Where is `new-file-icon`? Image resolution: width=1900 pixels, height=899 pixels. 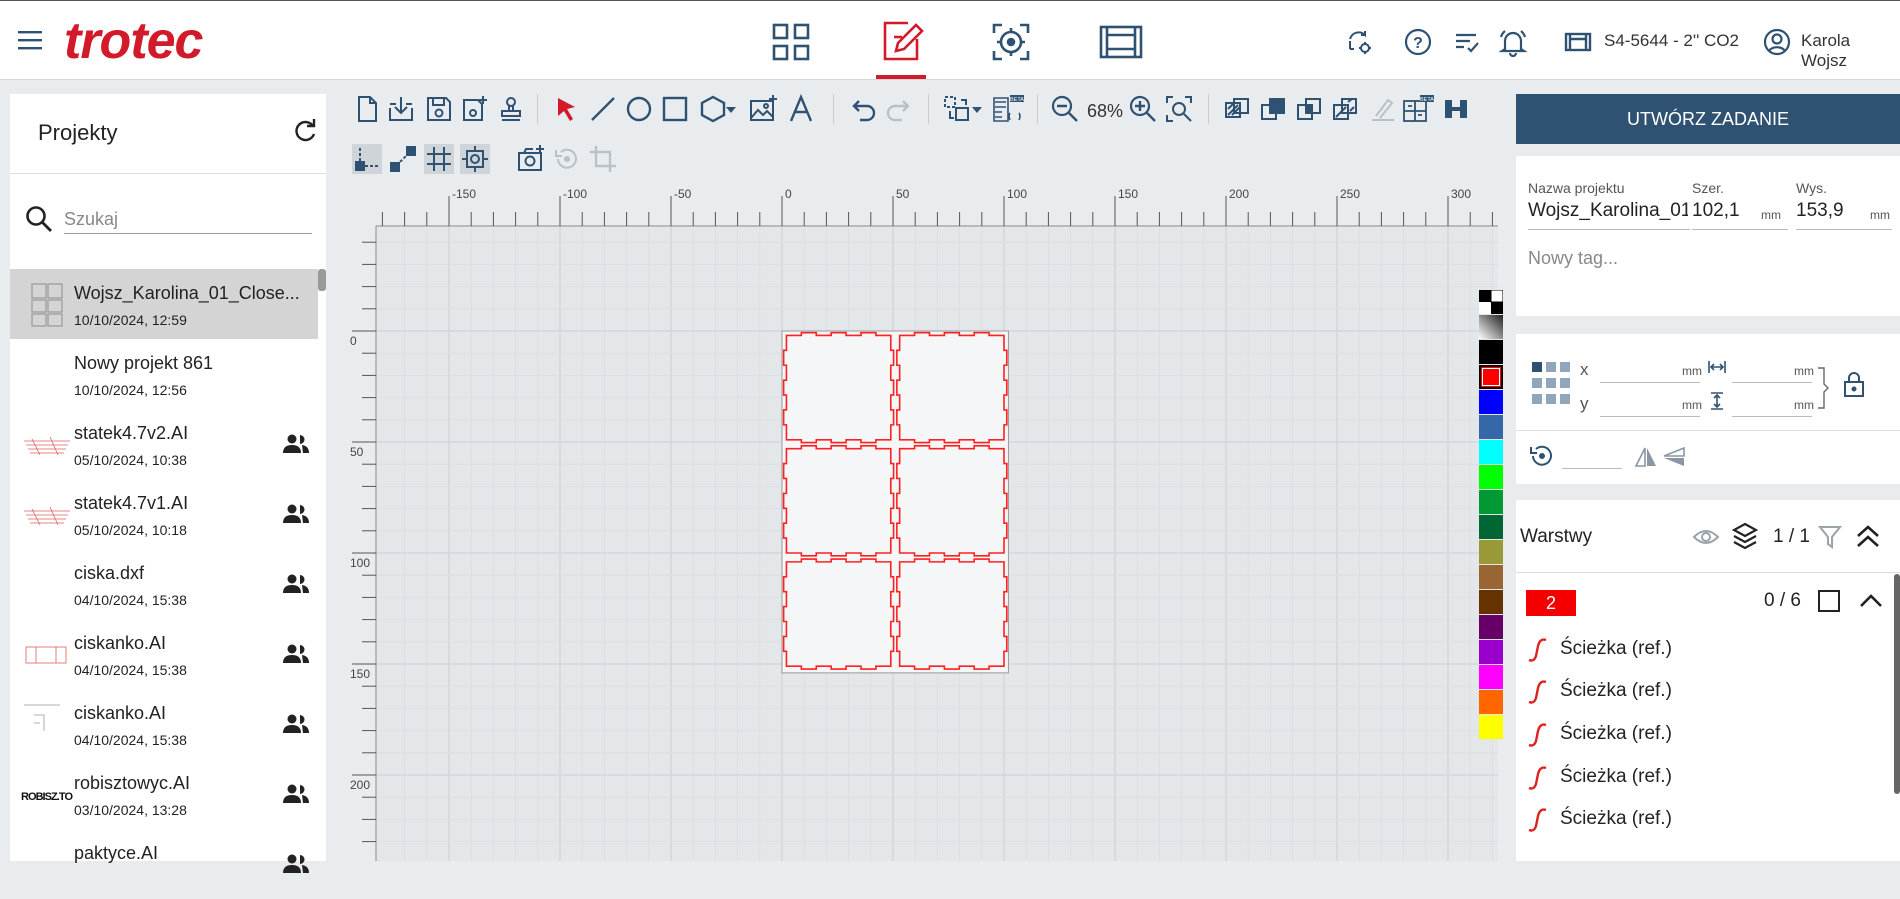 new-file-icon is located at coordinates (367, 109).